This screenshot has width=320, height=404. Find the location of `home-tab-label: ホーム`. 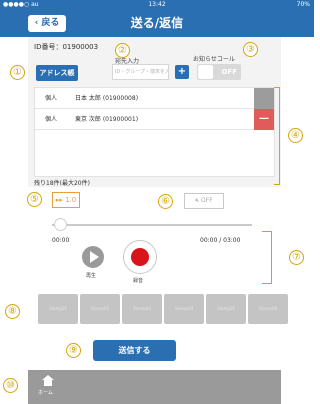

home-tab-label: ホーム is located at coordinates (45, 392).